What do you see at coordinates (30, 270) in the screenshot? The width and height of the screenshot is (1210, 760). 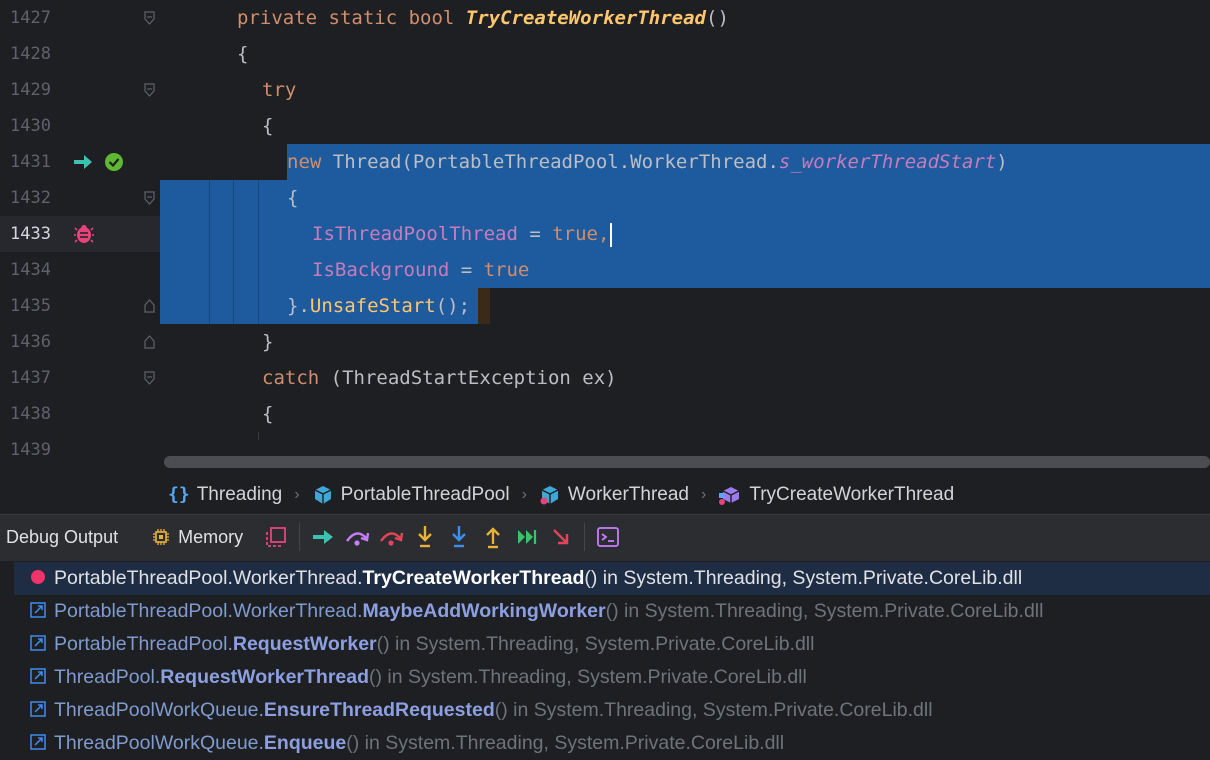 I see `line-number: 1434` at bounding box center [30, 270].